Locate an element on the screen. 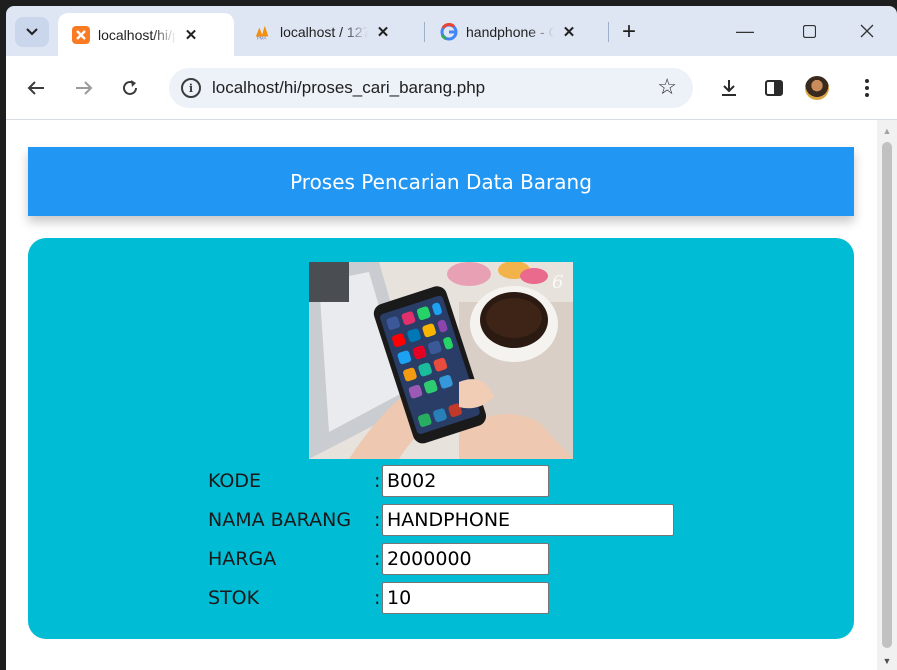 Image resolution: width=897 pixels, height=670 pixels. browser-toolbar: i localhost/hi/proses_cari_barang.php ☆ is located at coordinates (451, 88).